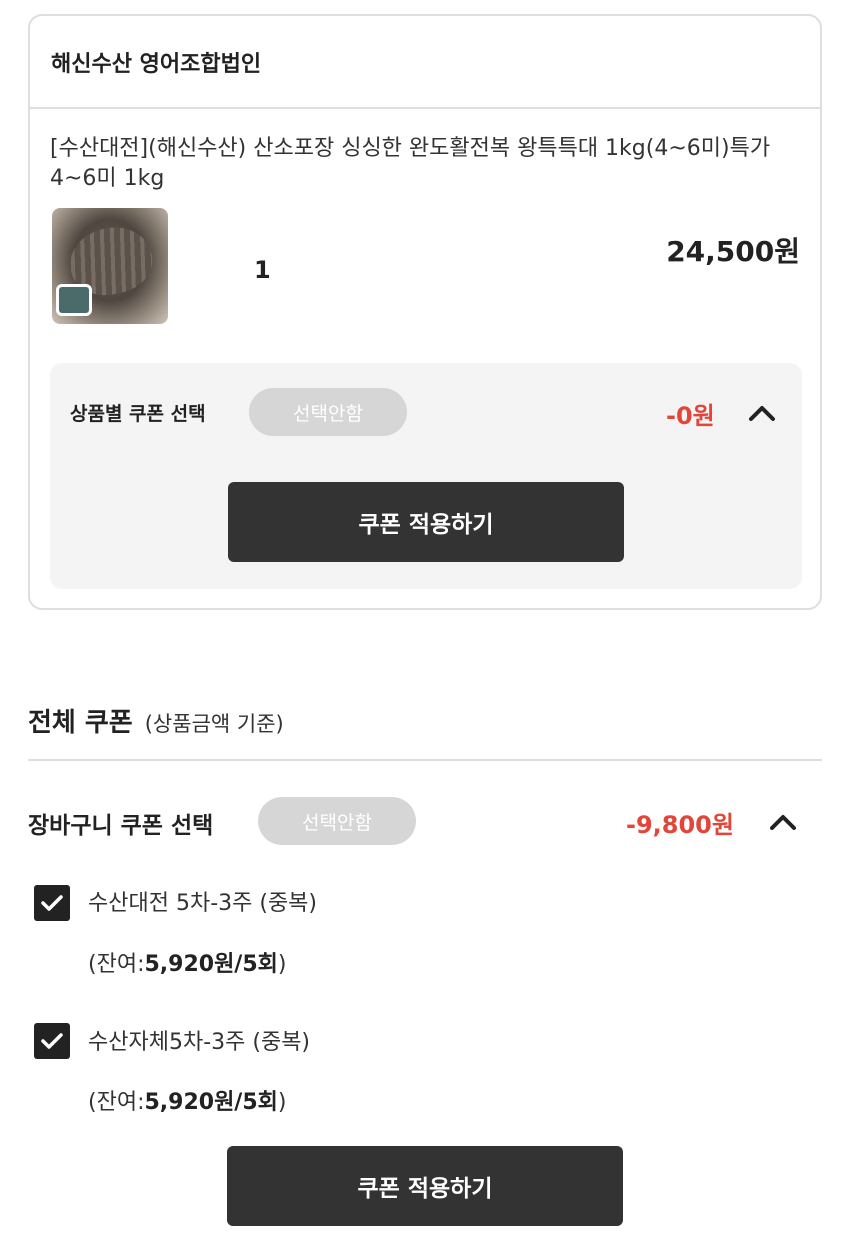 This screenshot has width=850, height=1238. I want to click on cart-coupon-discount: -9,800원, so click(680, 825).